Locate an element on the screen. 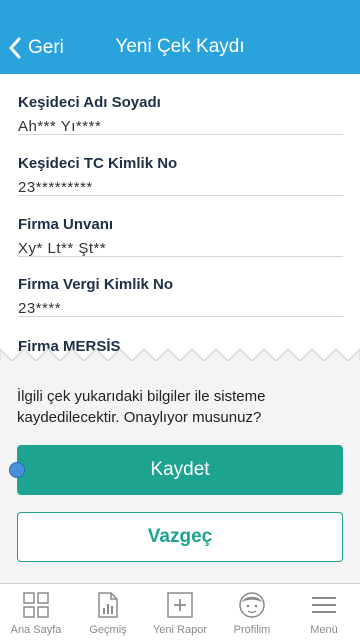 The height and width of the screenshot is (641, 360). zigzag-edge is located at coordinates (180, 355).